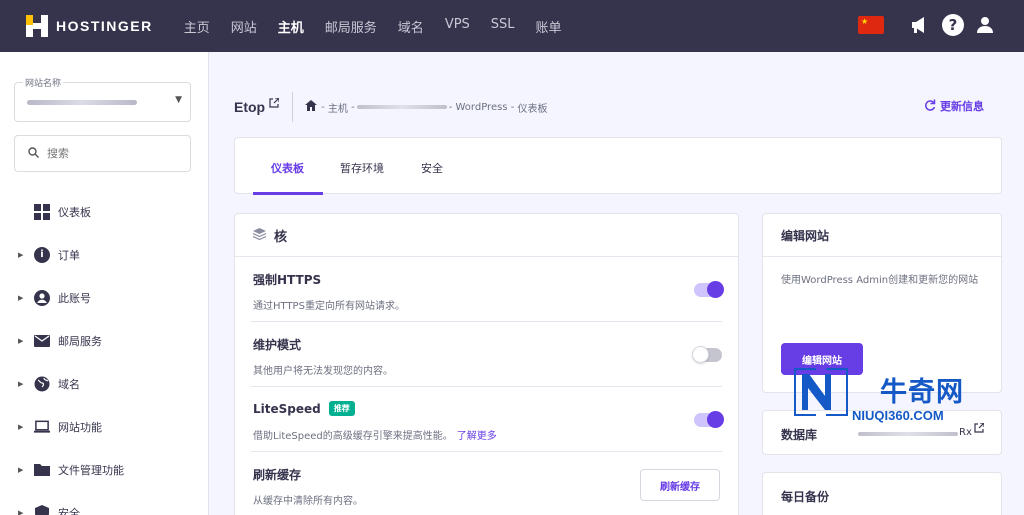 The height and width of the screenshot is (515, 1024). I want to click on flush-cache-button: 刷新缓存, so click(680, 485).